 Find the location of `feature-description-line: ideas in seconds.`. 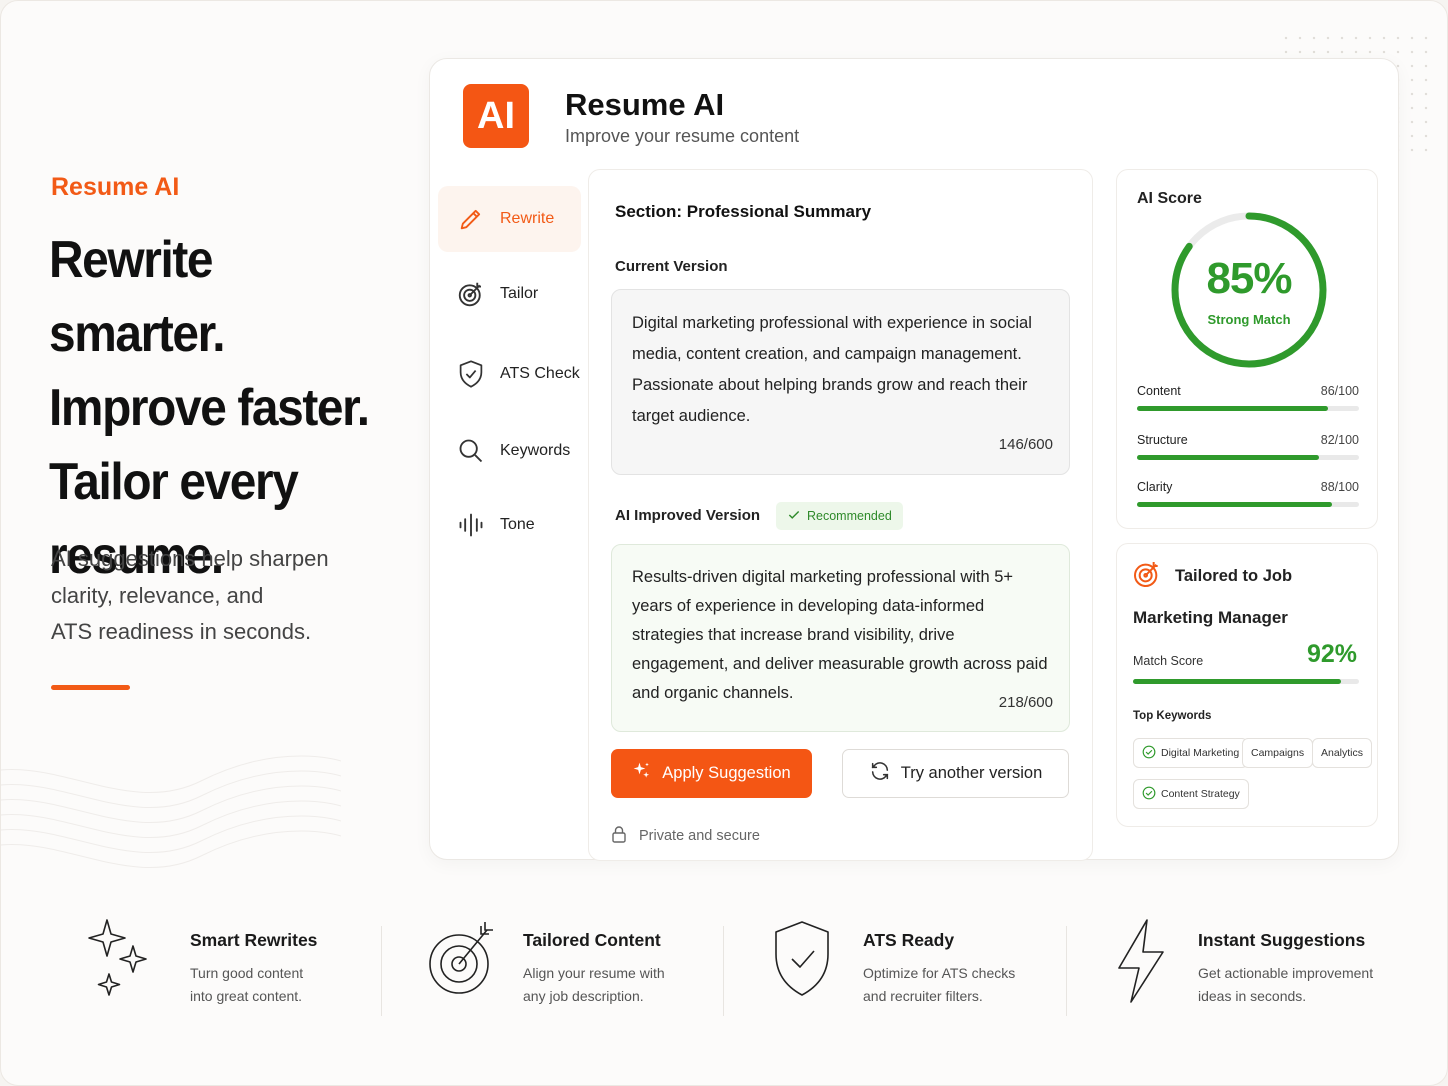

feature-description-line: ideas in seconds. is located at coordinates (1252, 996).